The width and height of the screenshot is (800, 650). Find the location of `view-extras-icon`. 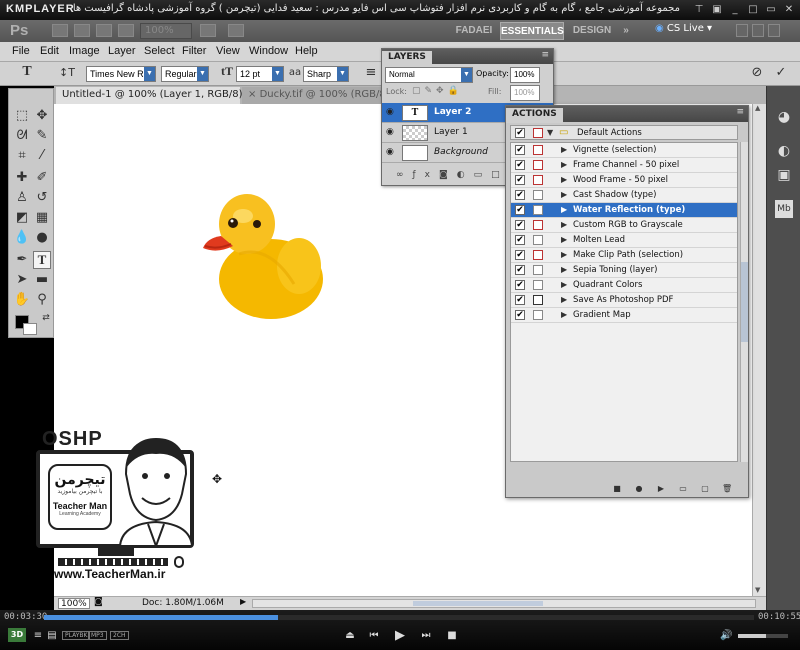

view-extras-icon is located at coordinates (104, 30).